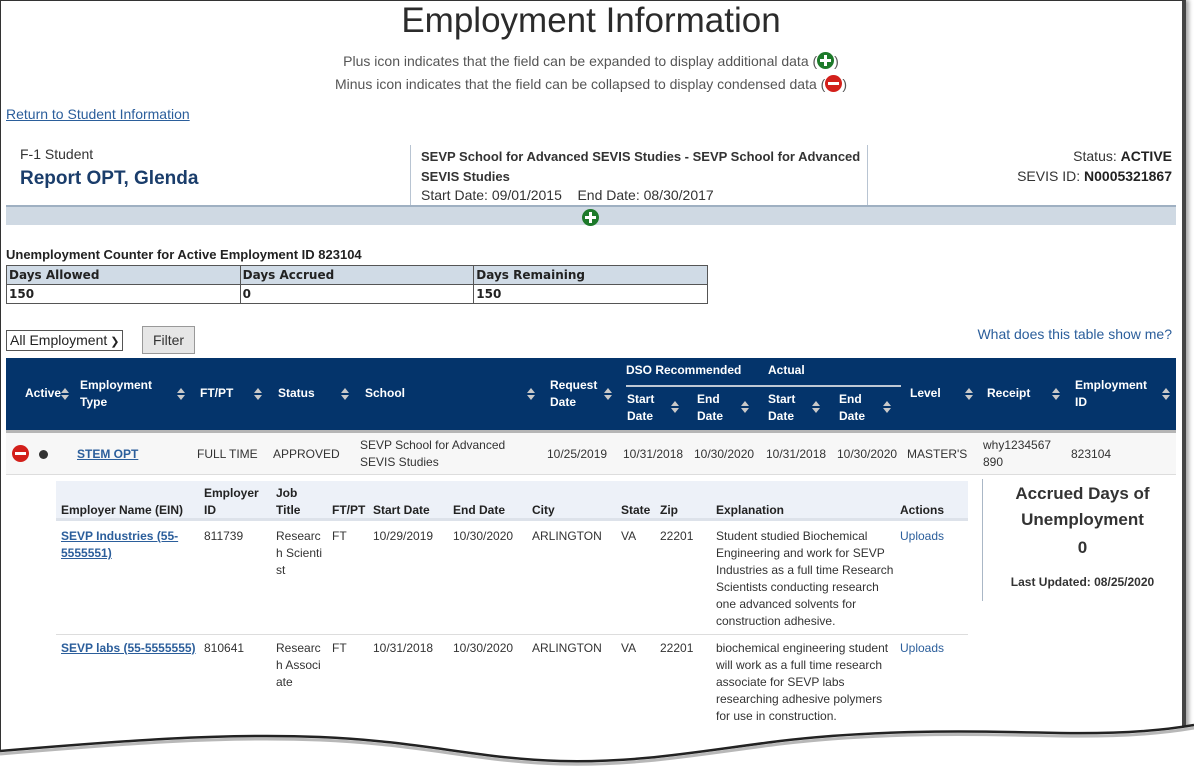 Image resolution: width=1194 pixels, height=781 pixels. Describe the element at coordinates (43, 454) in the screenshot. I see `active-indicator-dot` at that location.